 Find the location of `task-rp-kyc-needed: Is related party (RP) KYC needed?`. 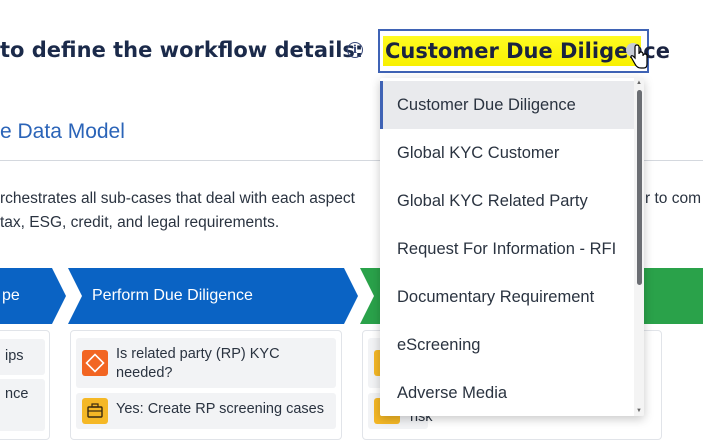

task-rp-kyc-needed: Is related party (RP) KYC needed? is located at coordinates (206, 363).